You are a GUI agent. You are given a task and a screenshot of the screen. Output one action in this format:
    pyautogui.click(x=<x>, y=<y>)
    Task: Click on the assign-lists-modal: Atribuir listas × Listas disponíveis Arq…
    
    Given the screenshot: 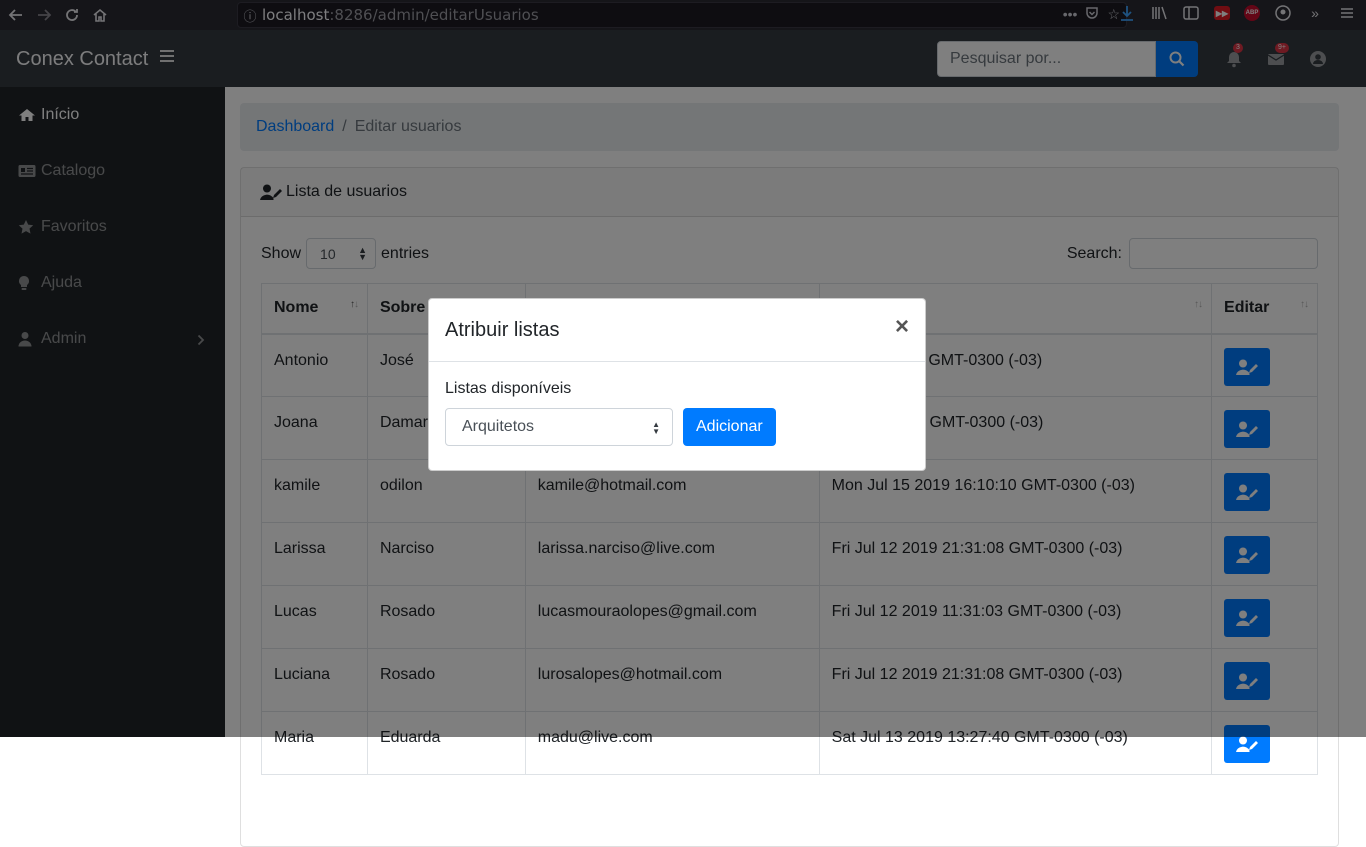 What is the action you would take?
    pyautogui.click(x=677, y=384)
    